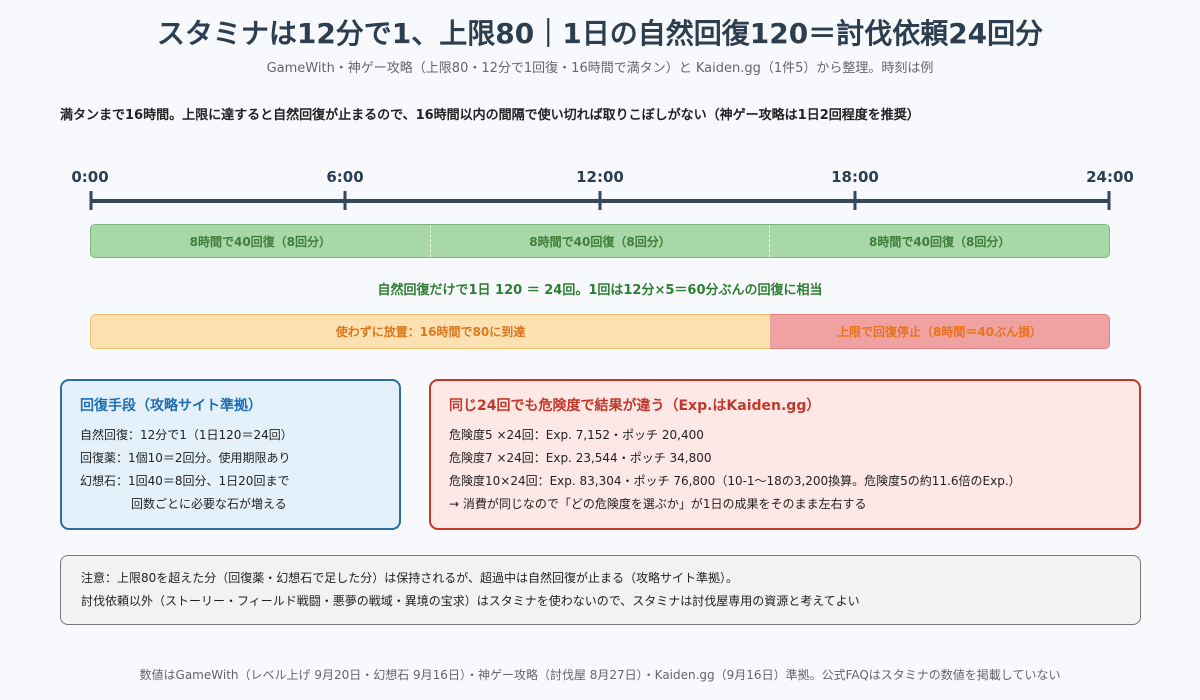 Image resolution: width=1200 pixels, height=700 pixels. Describe the element at coordinates (576, 435) in the screenshot. I see `danger-line: 危険度5 ×24回：Exp. 7,152・ポッチ 20,400` at that location.